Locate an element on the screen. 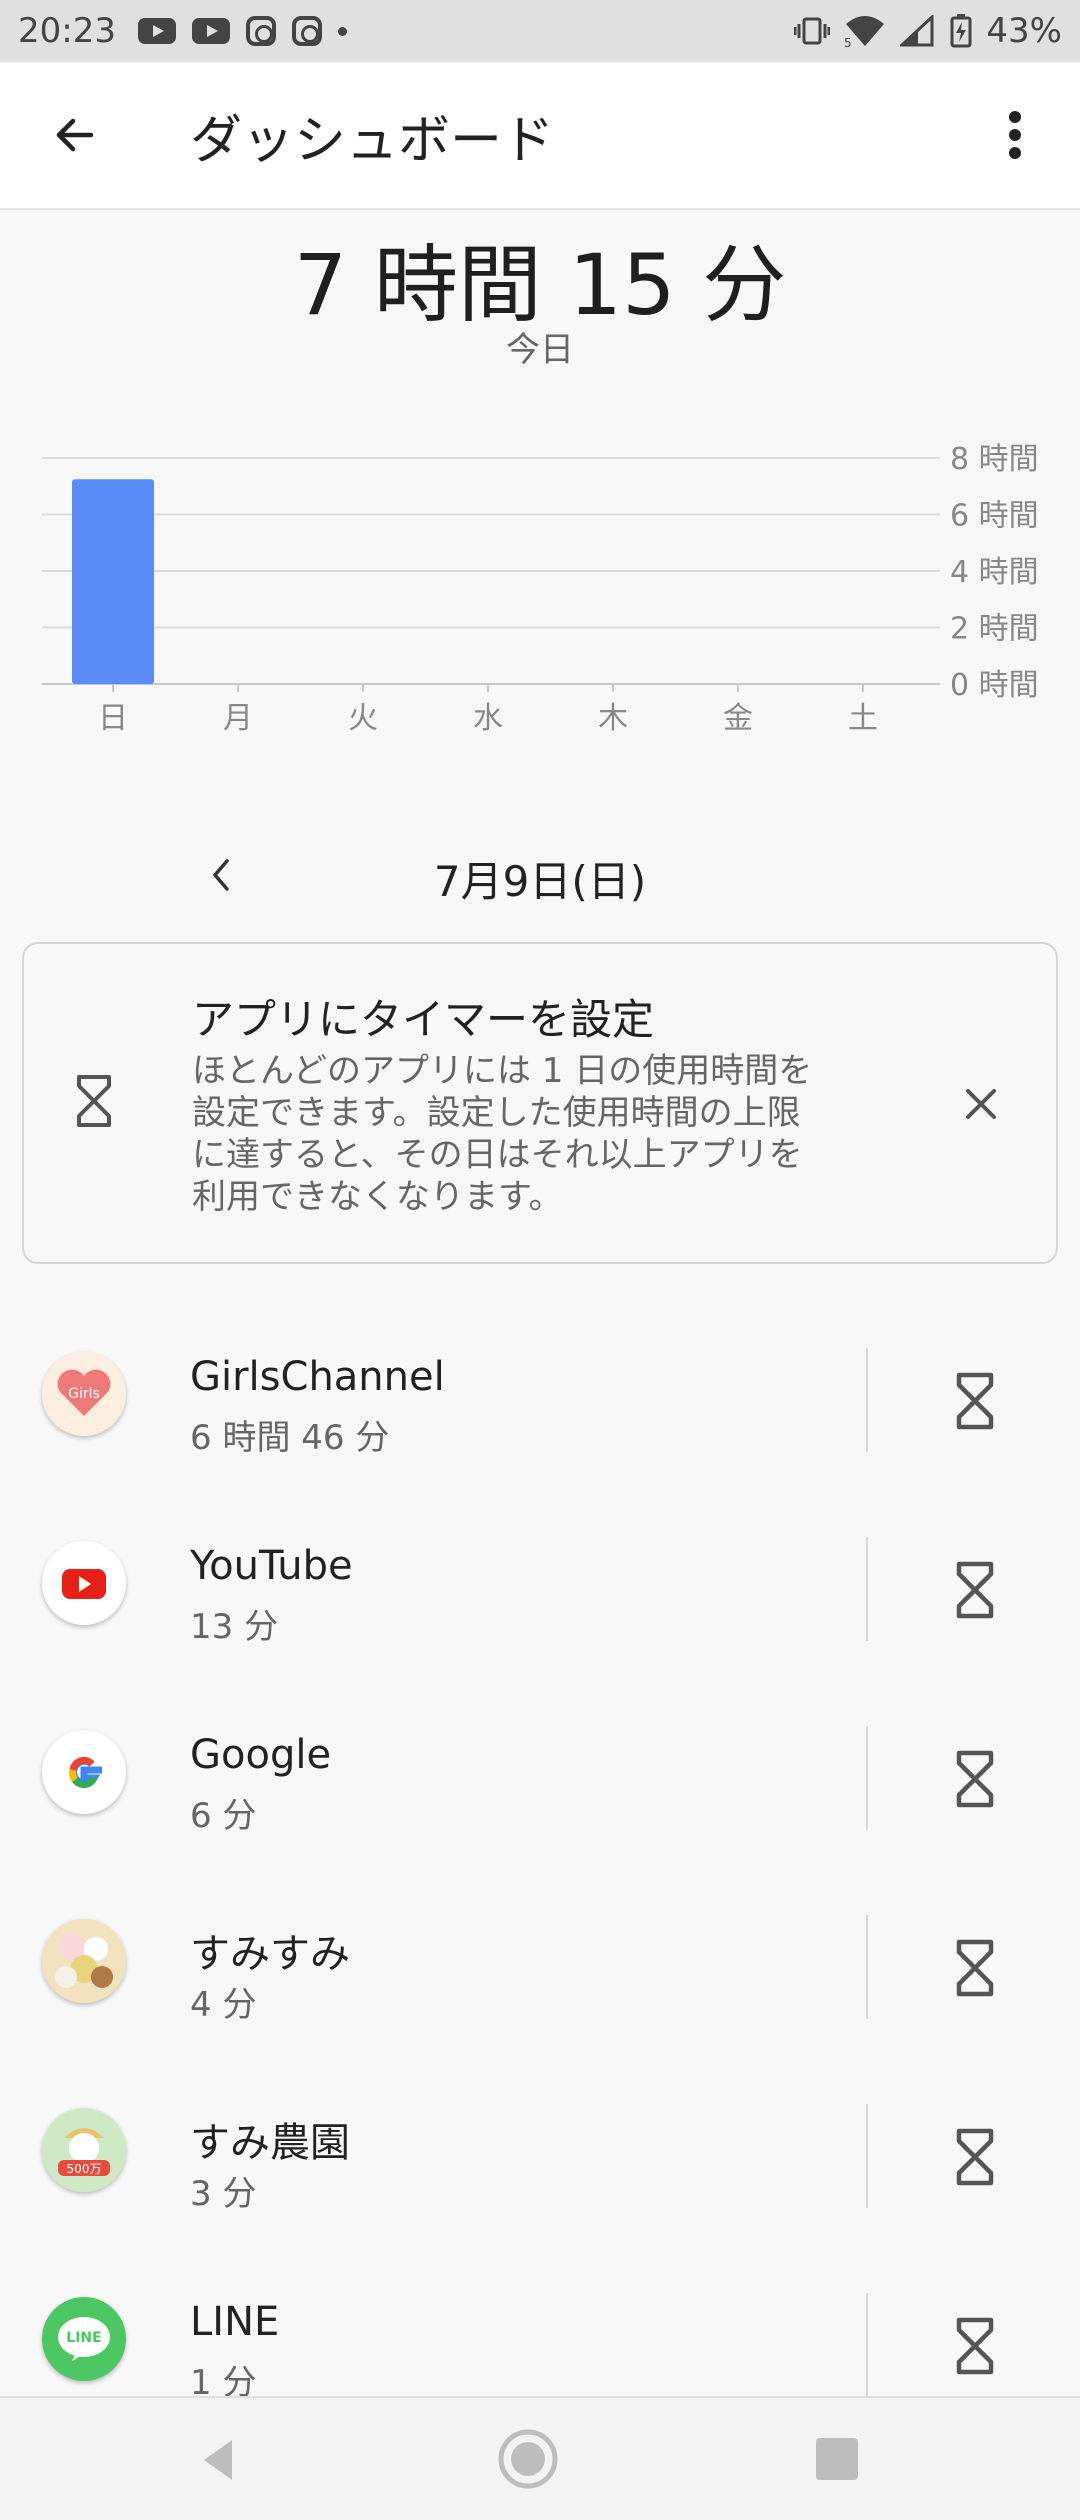 The width and height of the screenshot is (1080, 2520). app-row-youtube: YouTube 13 分 is located at coordinates (540, 1593).